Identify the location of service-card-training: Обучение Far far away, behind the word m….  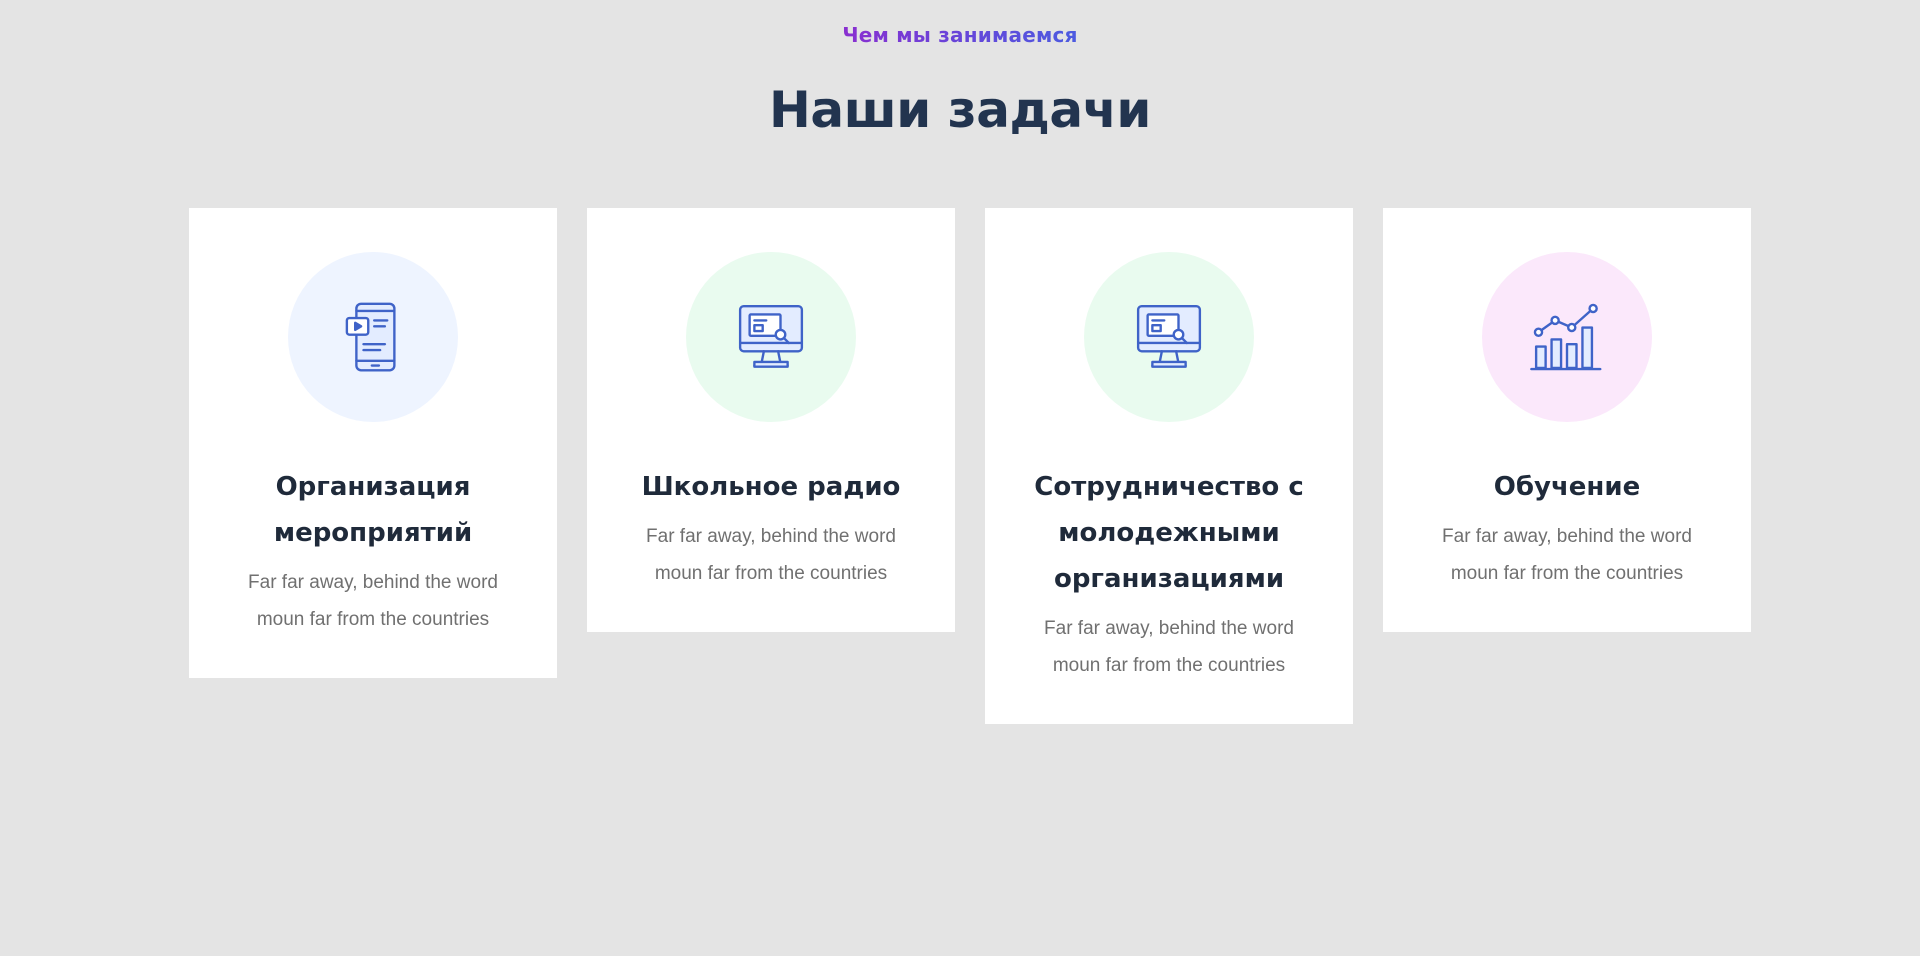
(1567, 420).